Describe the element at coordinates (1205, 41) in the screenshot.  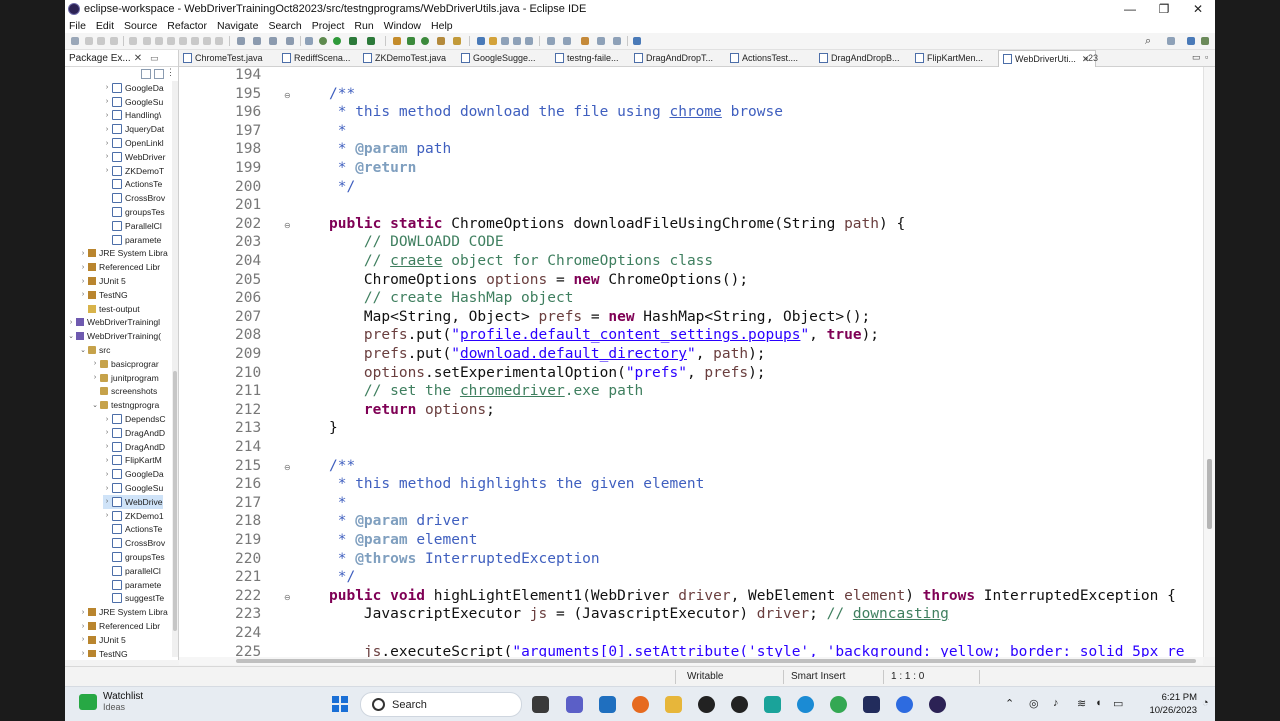
I see `debug-perspective-icon` at that location.